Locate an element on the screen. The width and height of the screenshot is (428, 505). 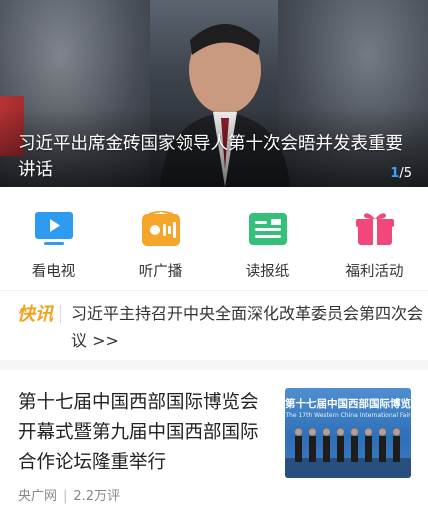
thumbnail-photo is located at coordinates (348, 453).